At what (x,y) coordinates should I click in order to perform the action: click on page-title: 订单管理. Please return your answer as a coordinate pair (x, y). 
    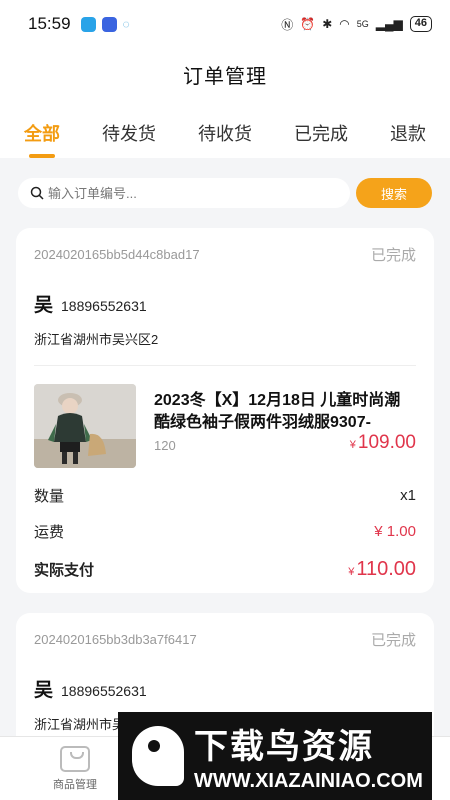
    Looking at the image, I should click on (225, 76).